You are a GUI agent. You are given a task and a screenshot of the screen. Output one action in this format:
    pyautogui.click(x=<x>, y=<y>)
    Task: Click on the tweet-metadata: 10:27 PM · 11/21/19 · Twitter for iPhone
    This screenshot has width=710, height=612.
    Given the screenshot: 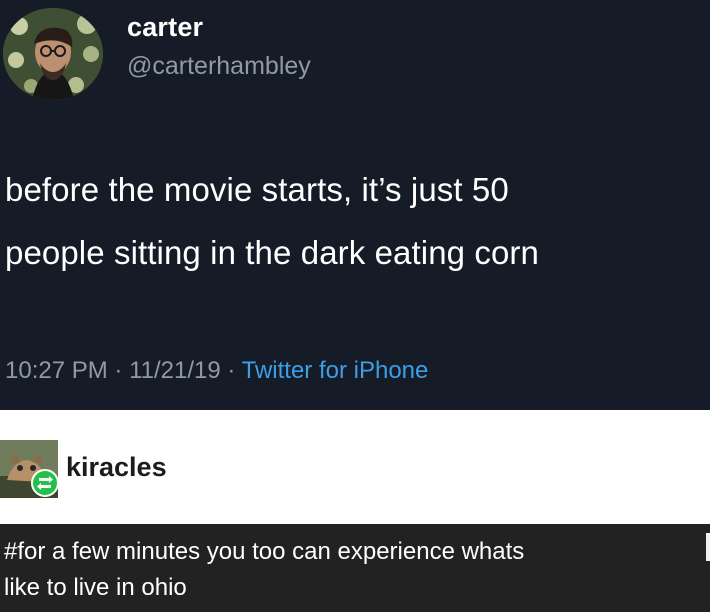 What is the action you would take?
    pyautogui.click(x=216, y=371)
    